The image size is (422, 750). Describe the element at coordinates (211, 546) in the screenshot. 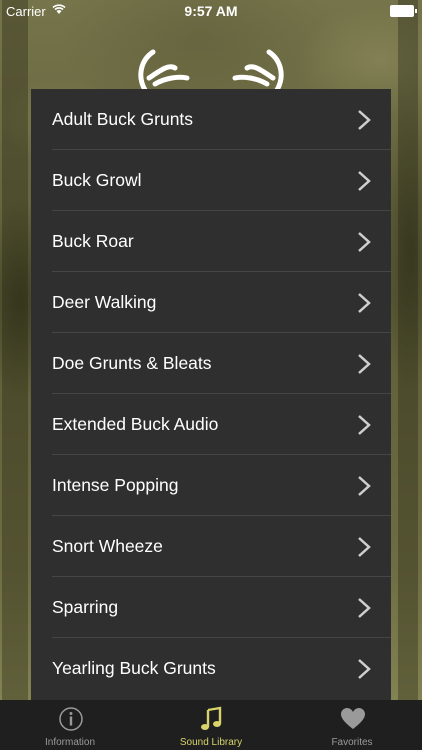

I see `list-item: Snort Wheeze` at that location.